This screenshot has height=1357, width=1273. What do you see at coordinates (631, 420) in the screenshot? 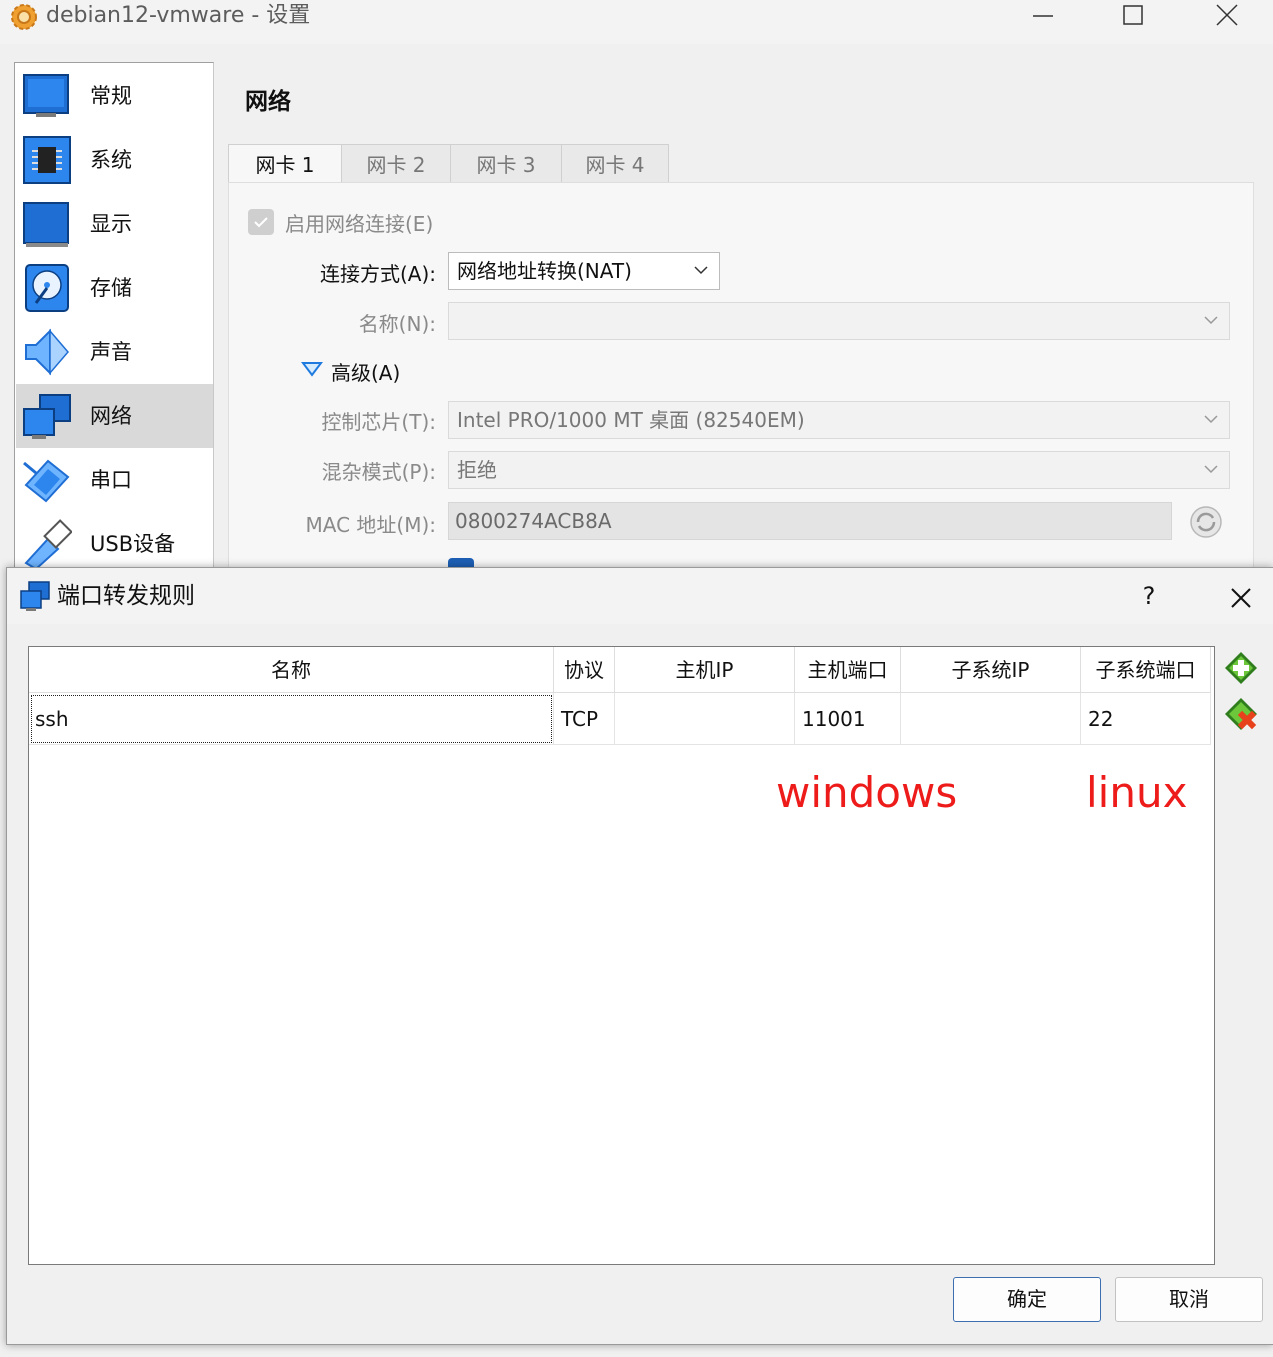
I see `adapter-type-value: Intel PRO/1000 MT 桌面 (82540EM)` at bounding box center [631, 420].